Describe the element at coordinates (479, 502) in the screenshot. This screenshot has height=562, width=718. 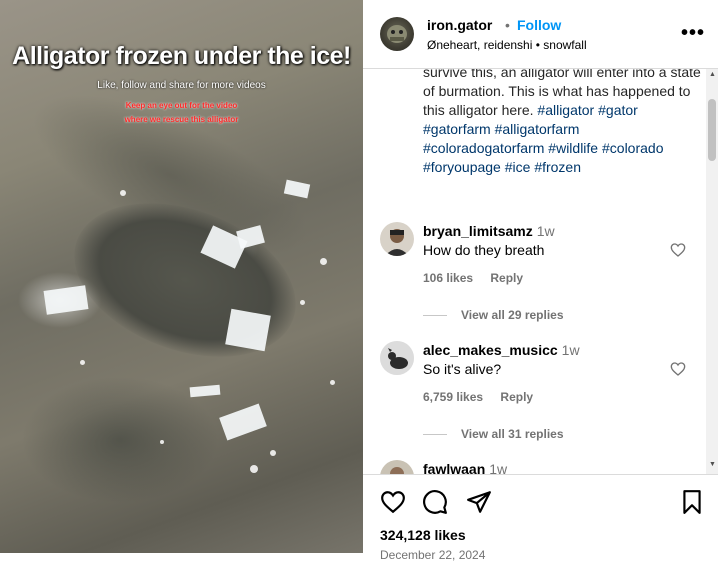
I see `share-paper-plane-icon` at that location.